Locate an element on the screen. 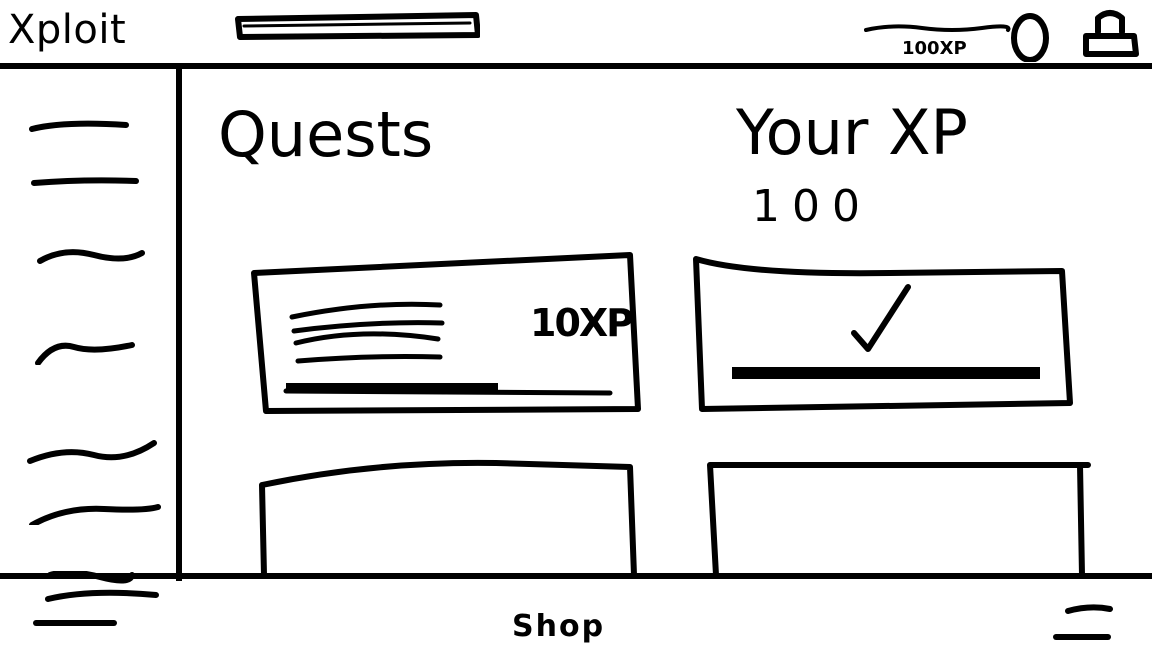 The width and height of the screenshot is (1152, 648). sidebar is located at coordinates (88, 321).